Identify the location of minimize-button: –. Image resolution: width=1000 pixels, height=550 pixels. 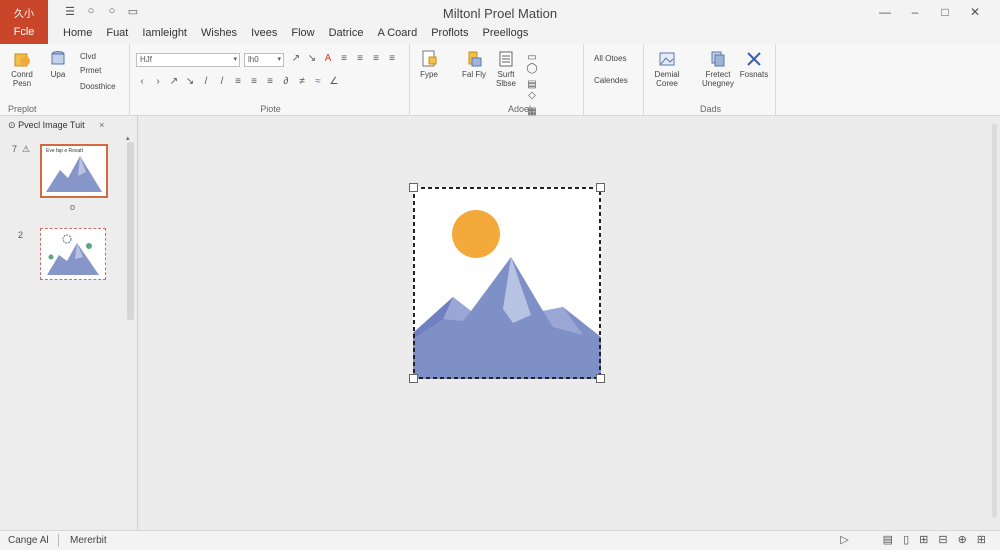
(915, 12).